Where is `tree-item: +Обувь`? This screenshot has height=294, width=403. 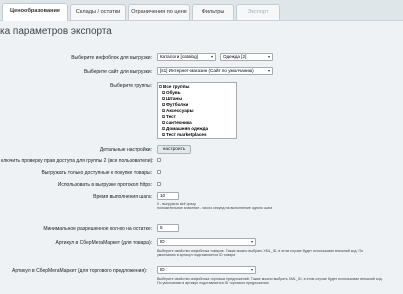
tree-item: +Обувь is located at coordinates (171, 92).